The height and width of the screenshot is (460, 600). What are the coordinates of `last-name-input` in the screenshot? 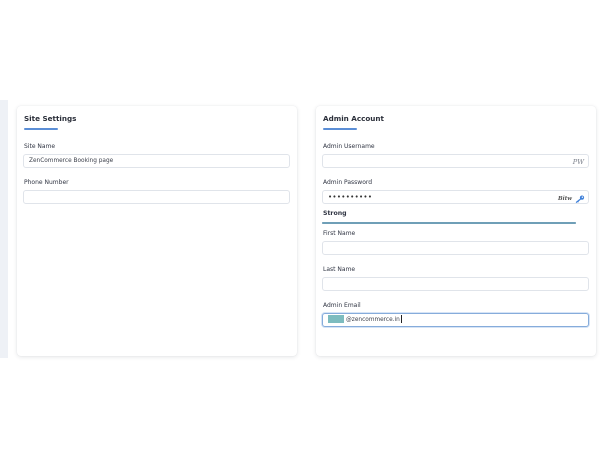 It's located at (455, 284).